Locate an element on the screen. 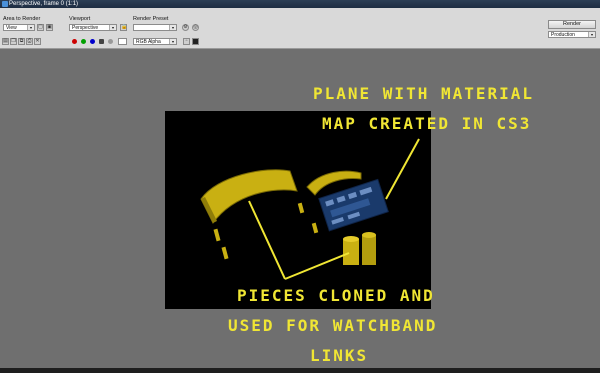 The image size is (600, 373). edit-region-button: ▢ is located at coordinates (40, 27).